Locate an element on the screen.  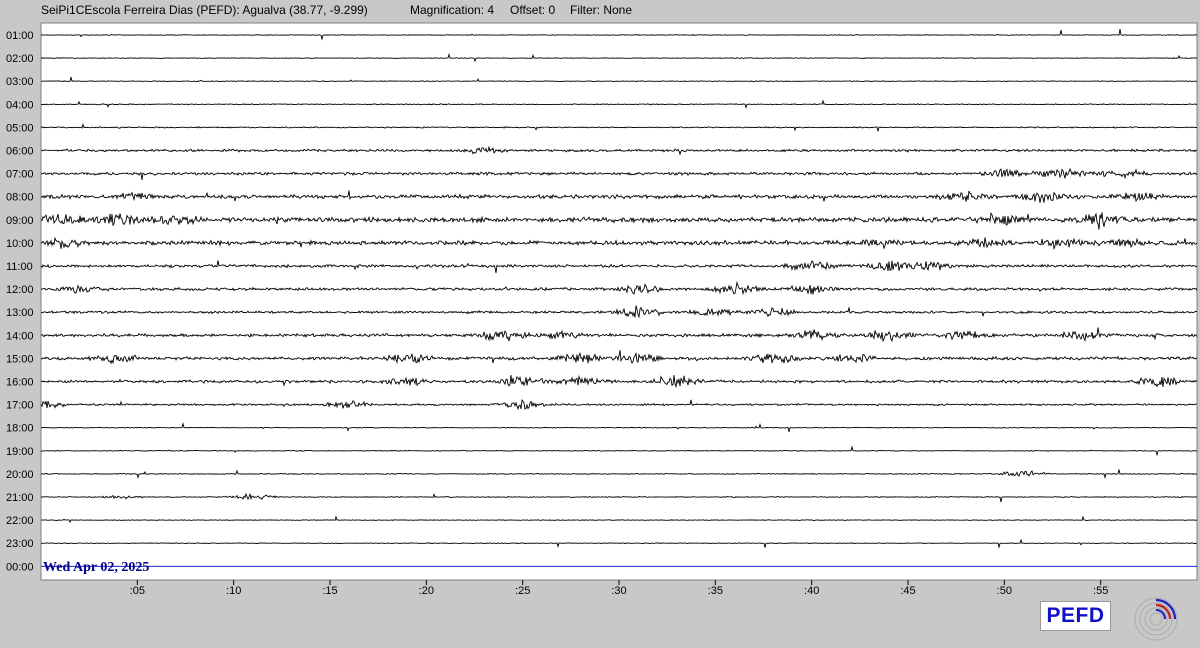
logo-text: PEFD is located at coordinates (1075, 615).